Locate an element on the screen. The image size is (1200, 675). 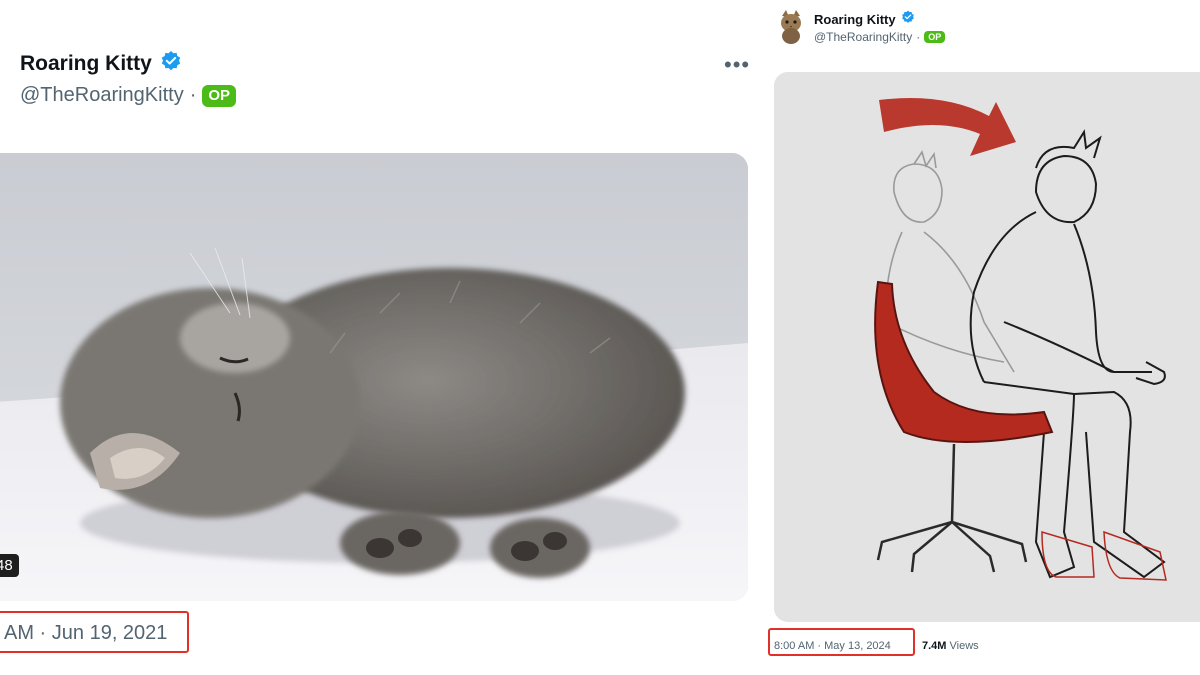
tweet-timestamp: 8:00 AM · May 13, 2024 is located at coordinates (832, 646).